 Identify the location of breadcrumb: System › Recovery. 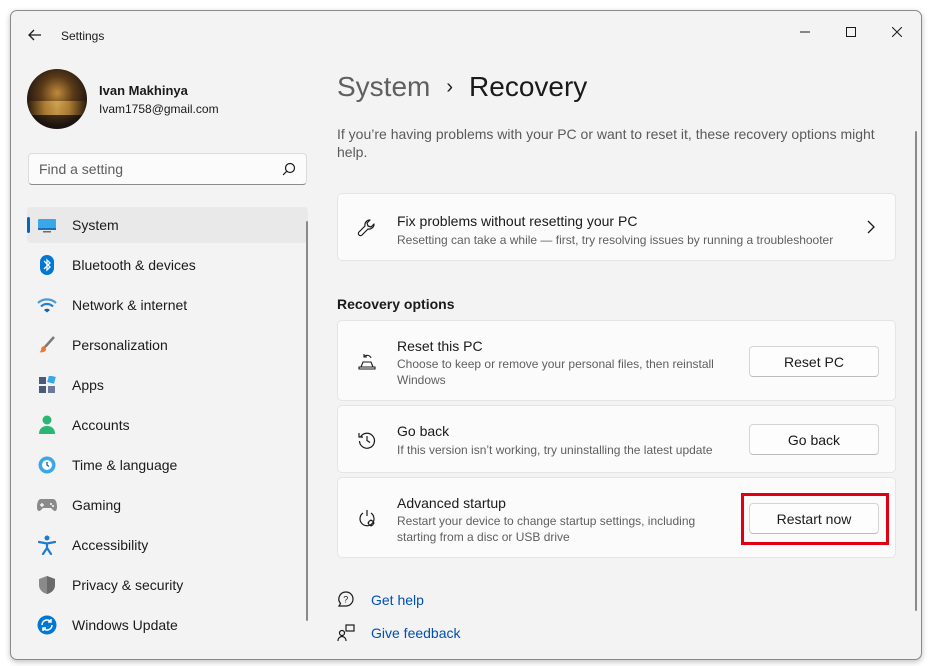
(462, 87).